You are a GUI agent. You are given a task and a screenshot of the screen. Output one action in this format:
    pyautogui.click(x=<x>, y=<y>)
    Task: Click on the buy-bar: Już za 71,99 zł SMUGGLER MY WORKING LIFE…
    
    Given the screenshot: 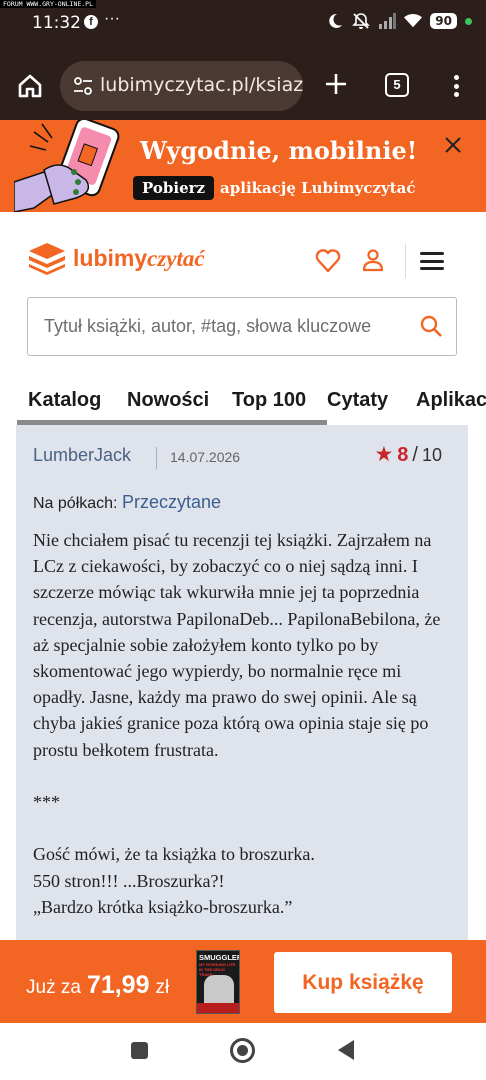 What is the action you would take?
    pyautogui.click(x=243, y=981)
    